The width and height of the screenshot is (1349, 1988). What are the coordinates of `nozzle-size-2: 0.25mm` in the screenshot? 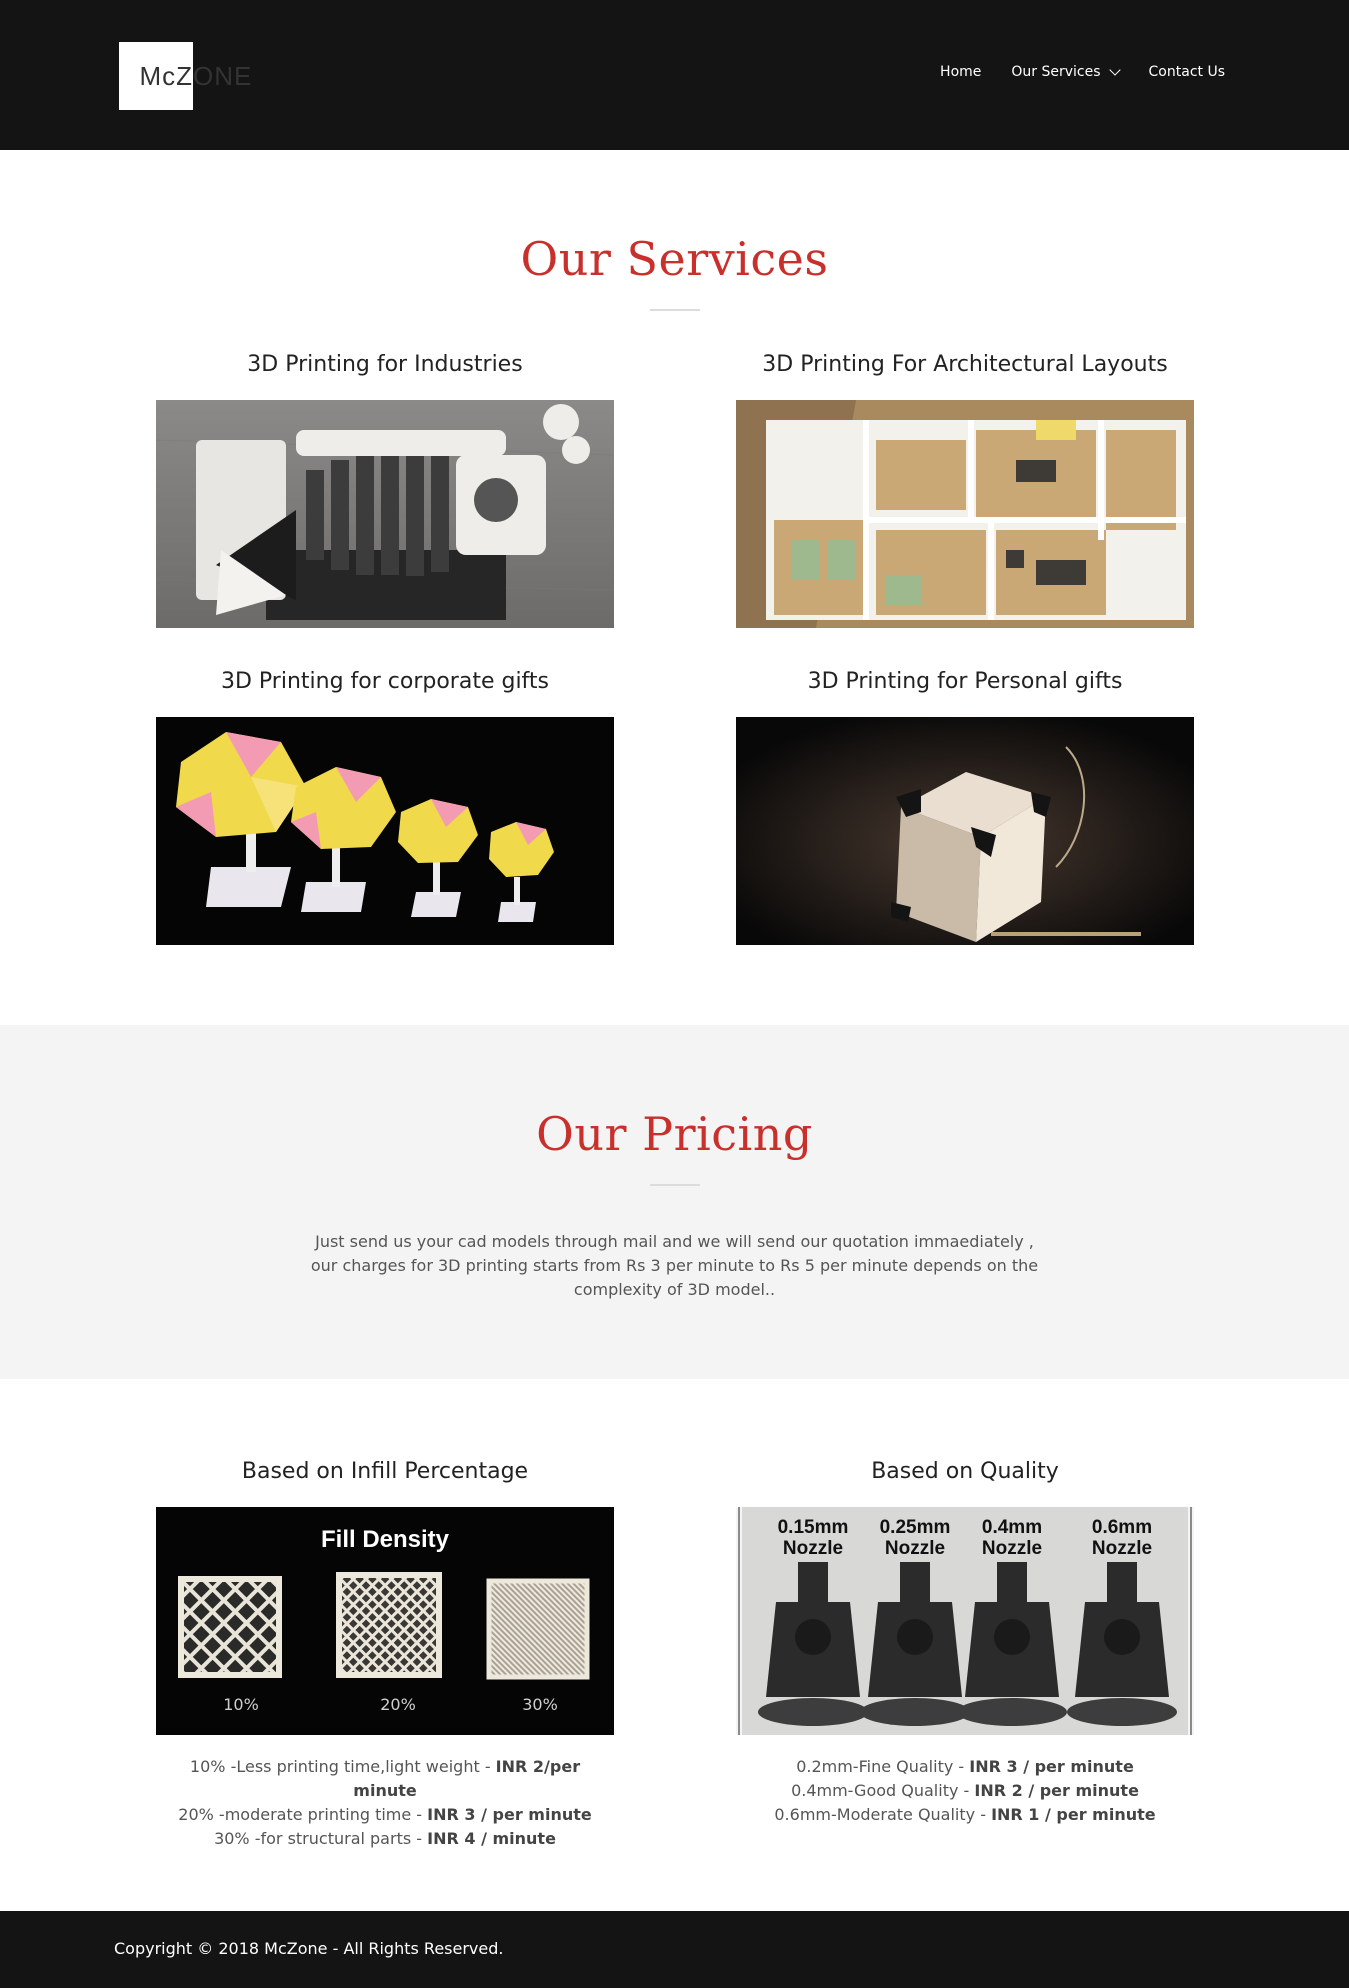 It's located at (915, 1527).